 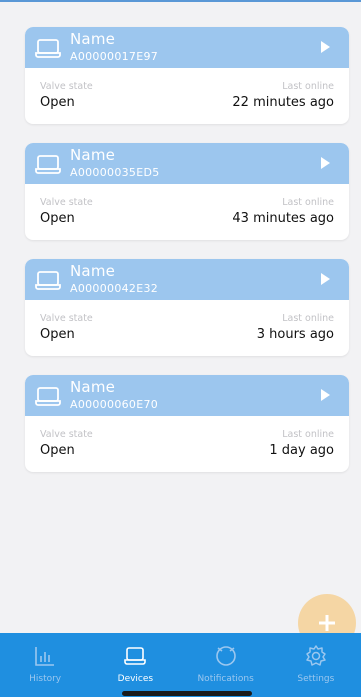 What do you see at coordinates (316, 679) in the screenshot?
I see `tab-label: Settings` at bounding box center [316, 679].